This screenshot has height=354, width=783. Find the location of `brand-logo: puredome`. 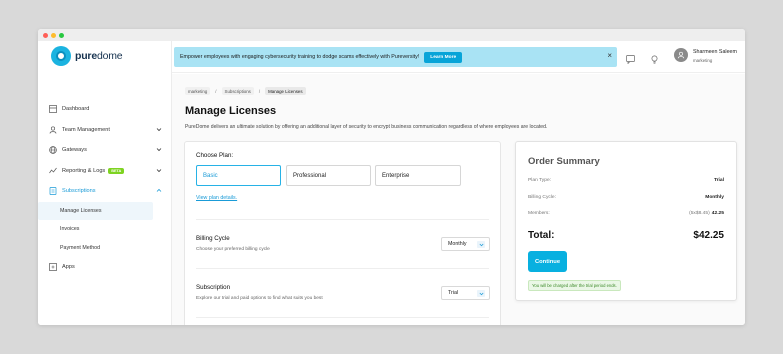

brand-logo: puredome is located at coordinates (87, 56).